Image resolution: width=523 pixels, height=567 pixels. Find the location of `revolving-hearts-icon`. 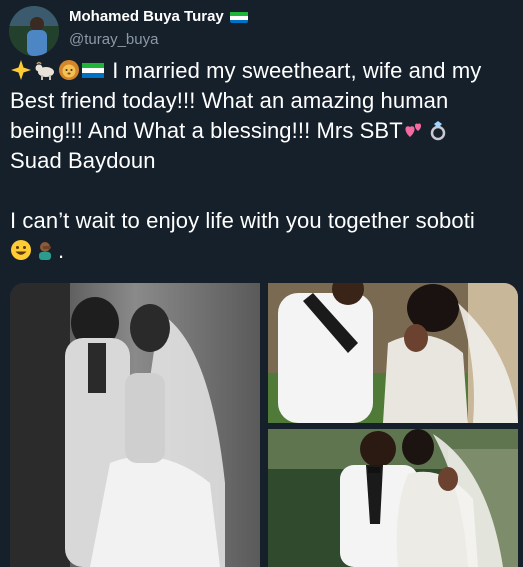

revolving-hearts-icon is located at coordinates (413, 130).